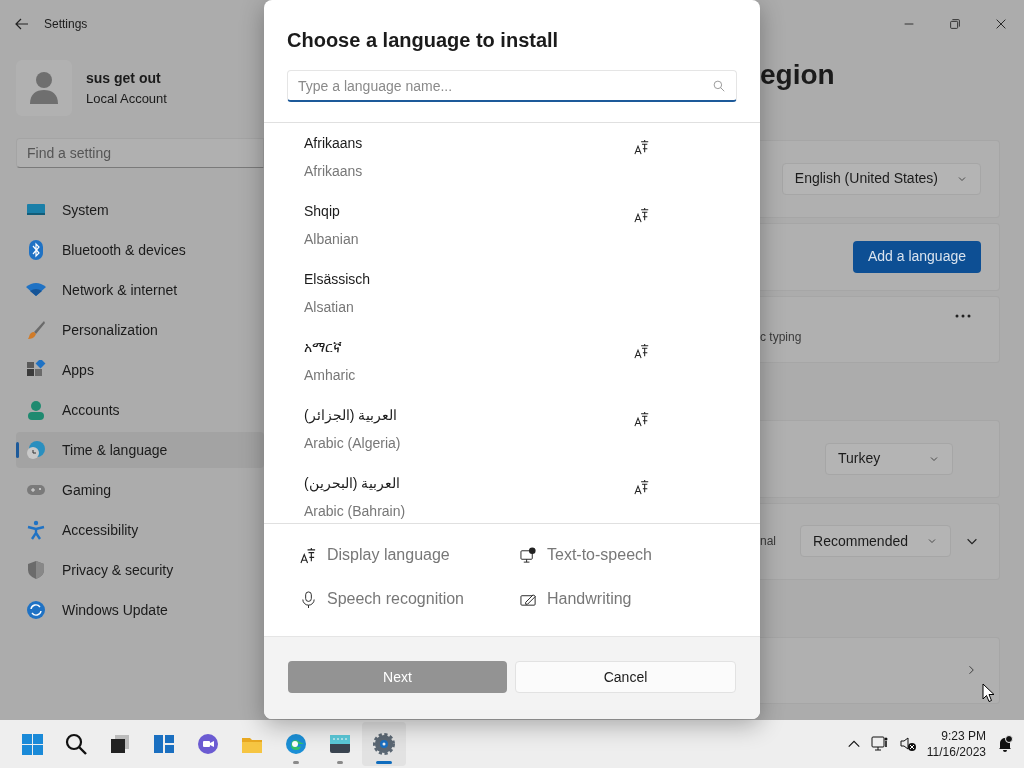  I want to click on keyboard-window-icon, so click(340, 744).